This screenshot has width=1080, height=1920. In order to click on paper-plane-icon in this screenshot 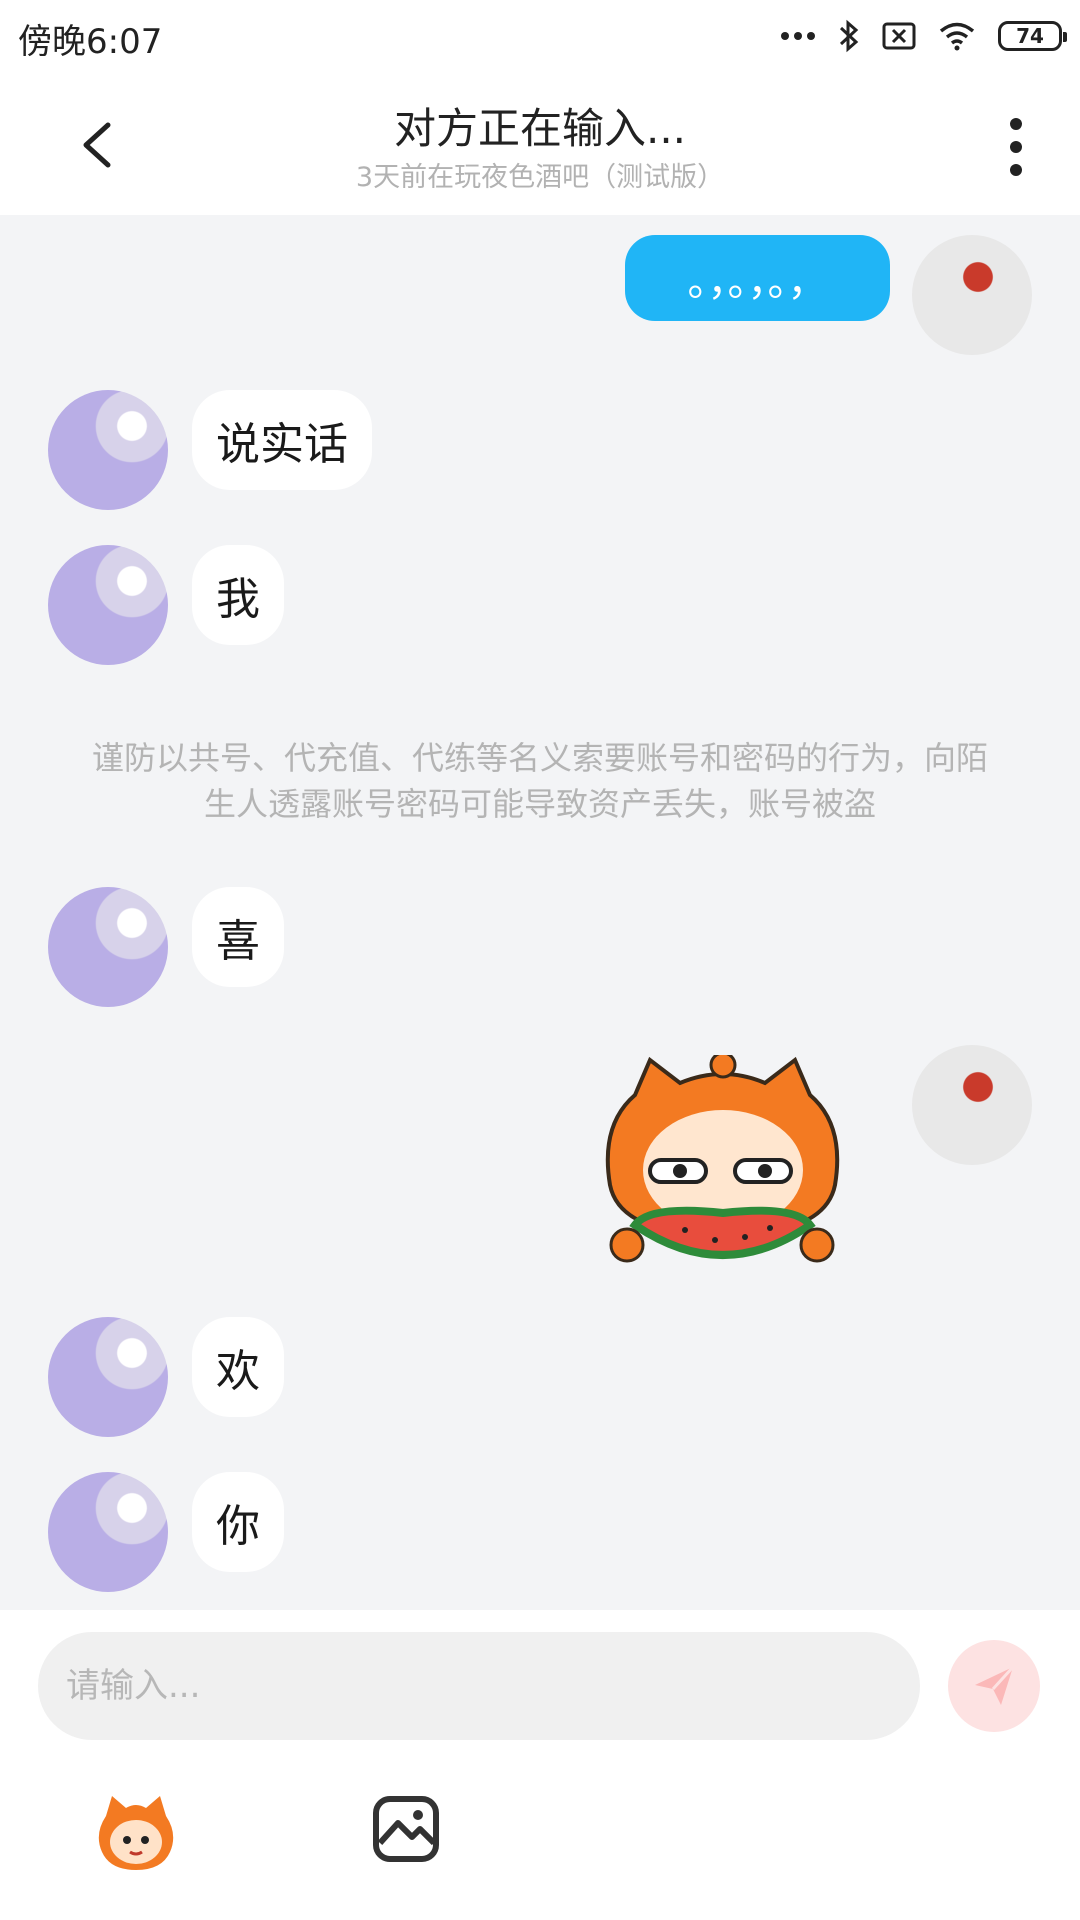, I will do `click(995, 1685)`.